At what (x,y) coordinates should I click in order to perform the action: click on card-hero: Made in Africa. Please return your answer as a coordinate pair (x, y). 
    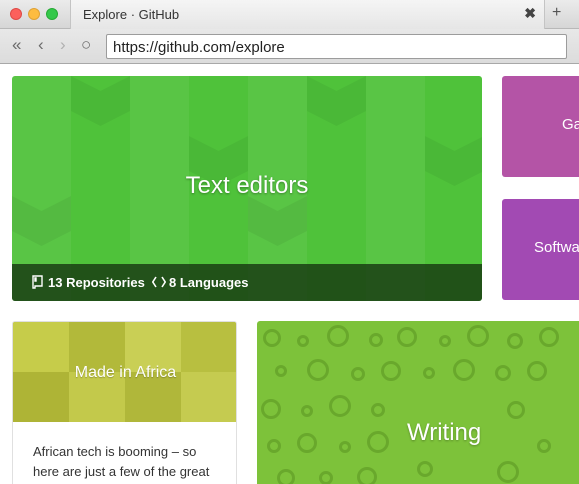
    Looking at the image, I should click on (124, 372).